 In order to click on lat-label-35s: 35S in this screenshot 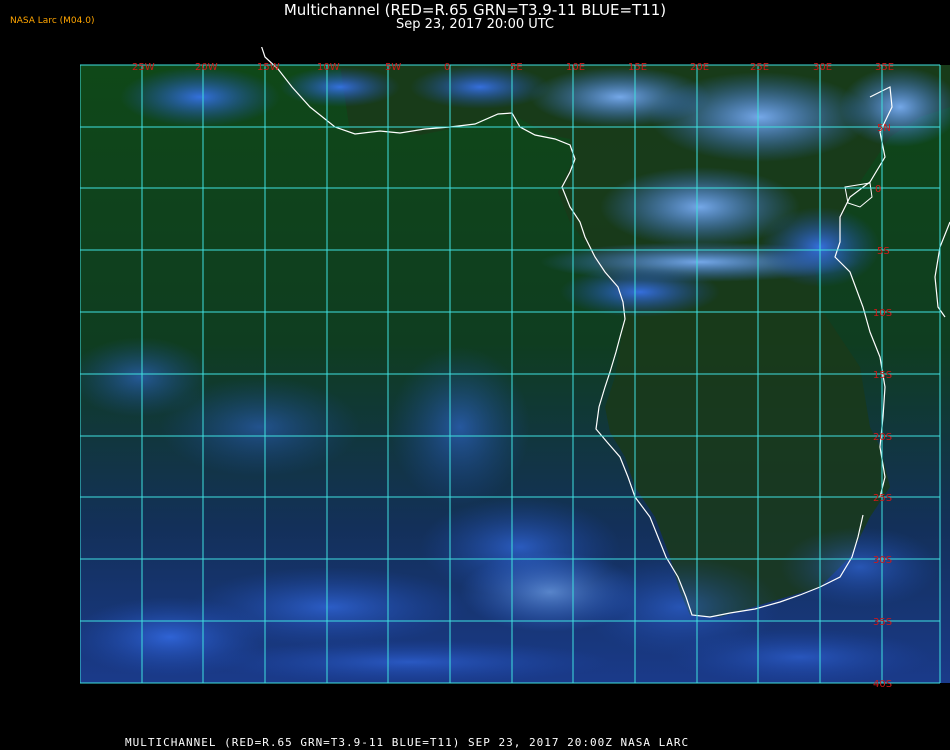, I will do `click(882, 622)`.